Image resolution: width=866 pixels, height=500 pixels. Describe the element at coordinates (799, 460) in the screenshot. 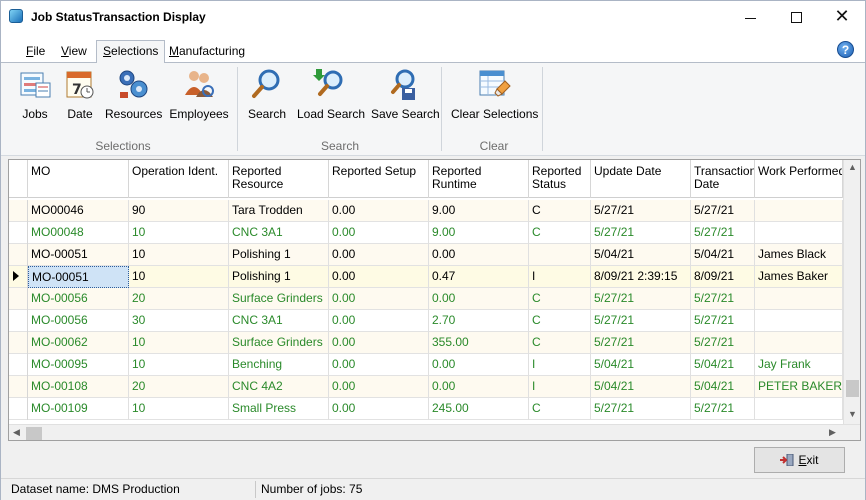

I see `exit-button: Exit` at that location.